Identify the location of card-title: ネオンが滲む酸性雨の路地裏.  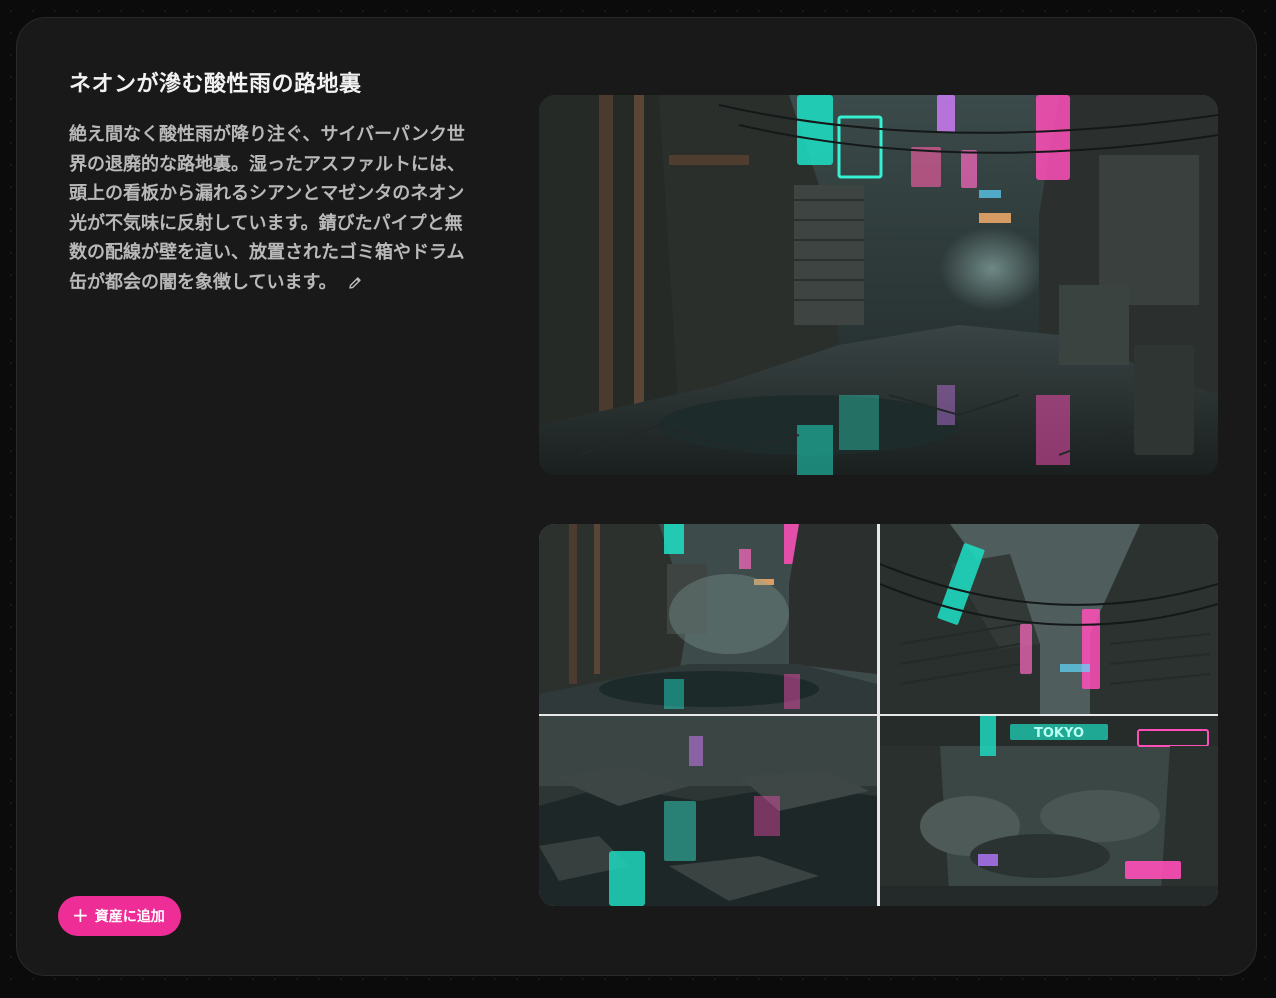
(215, 84).